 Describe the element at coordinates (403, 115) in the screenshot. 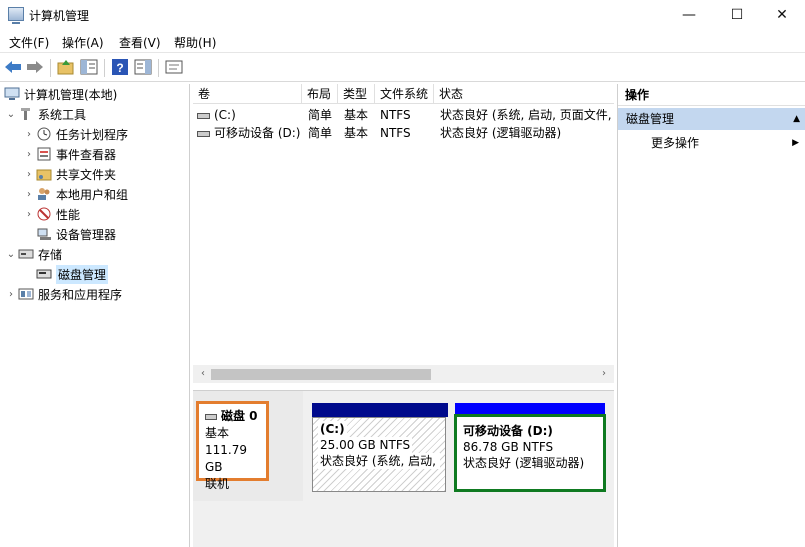

I see `table-row: (C:) 简单 基本 NTFS 状态良好 (系统, 启动, 页面文件,` at that location.